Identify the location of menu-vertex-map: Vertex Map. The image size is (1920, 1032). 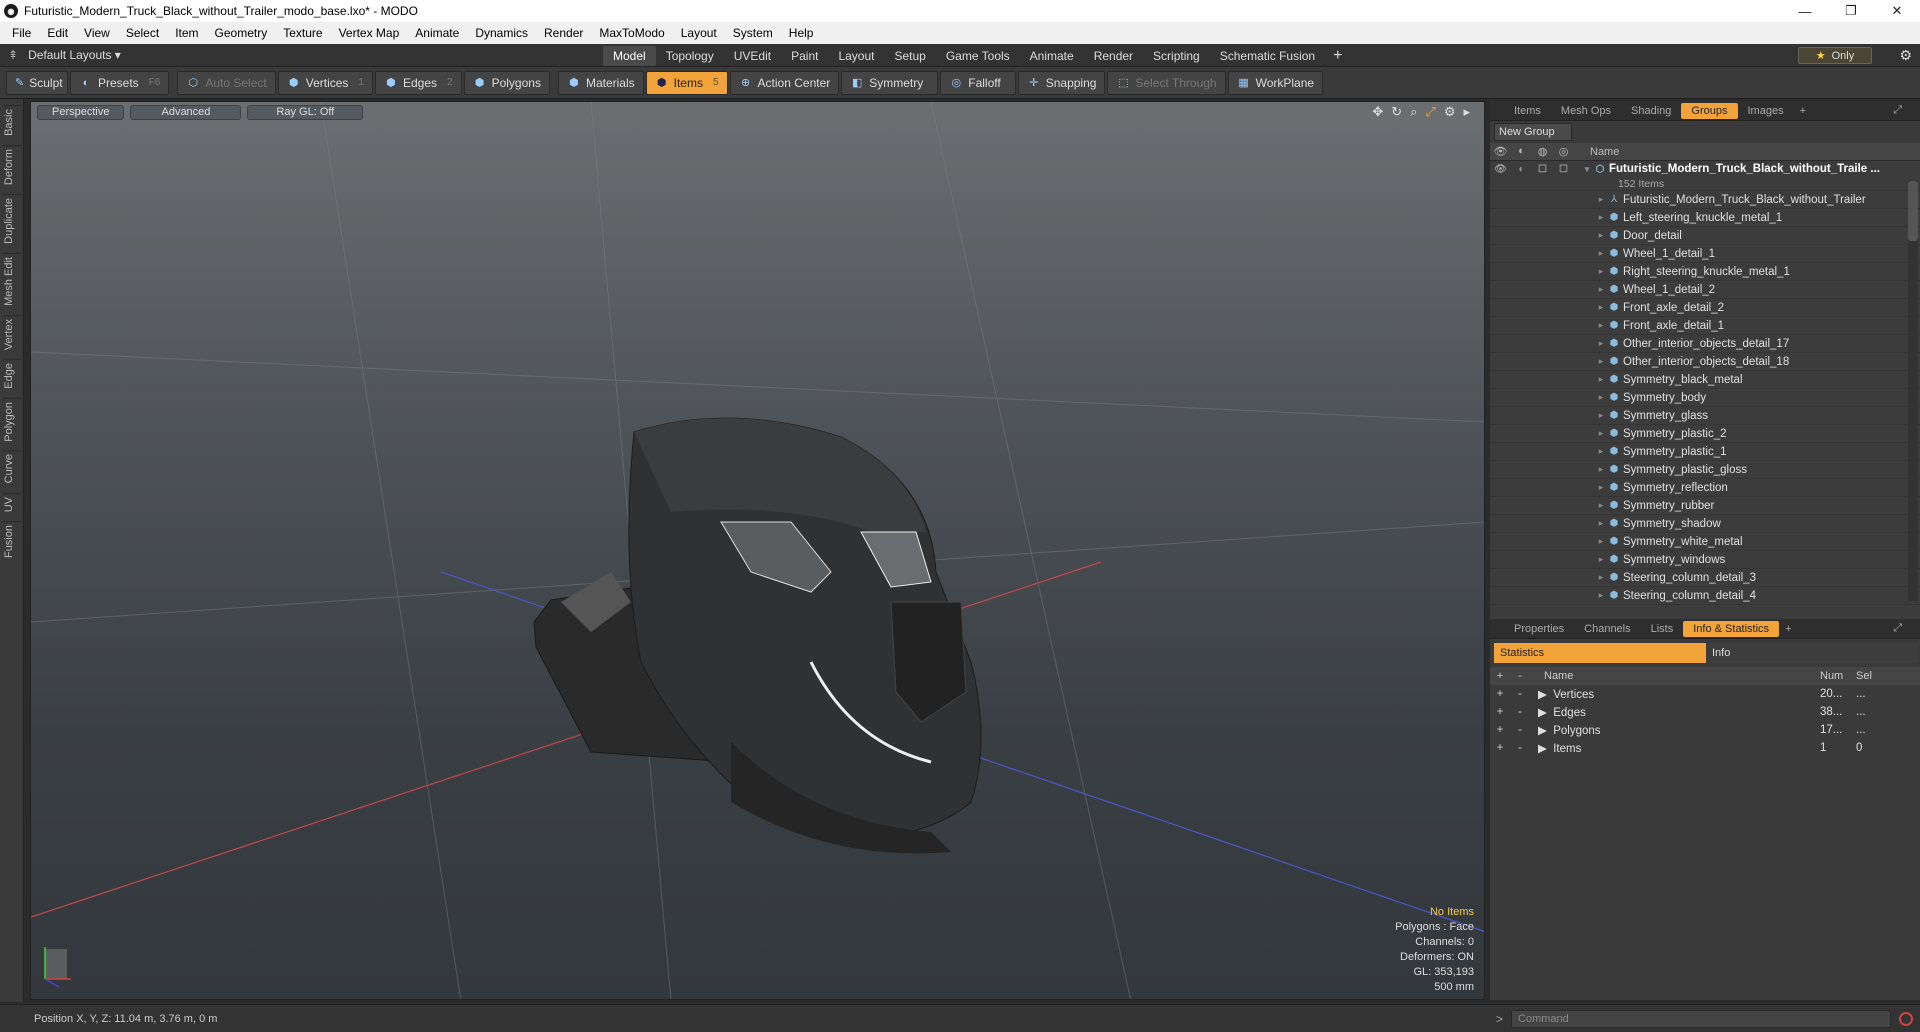
(369, 33).